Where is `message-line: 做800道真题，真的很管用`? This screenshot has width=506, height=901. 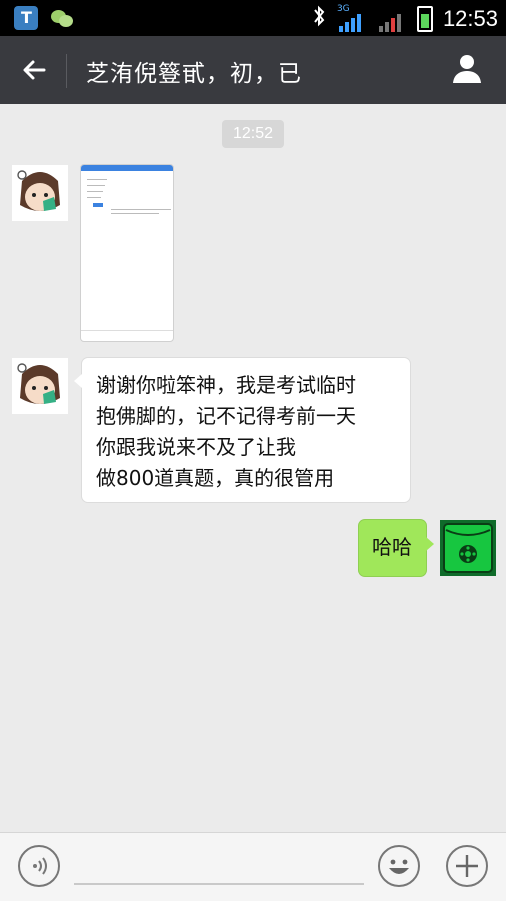
message-line: 做800道真题，真的很管用 is located at coordinates (215, 478).